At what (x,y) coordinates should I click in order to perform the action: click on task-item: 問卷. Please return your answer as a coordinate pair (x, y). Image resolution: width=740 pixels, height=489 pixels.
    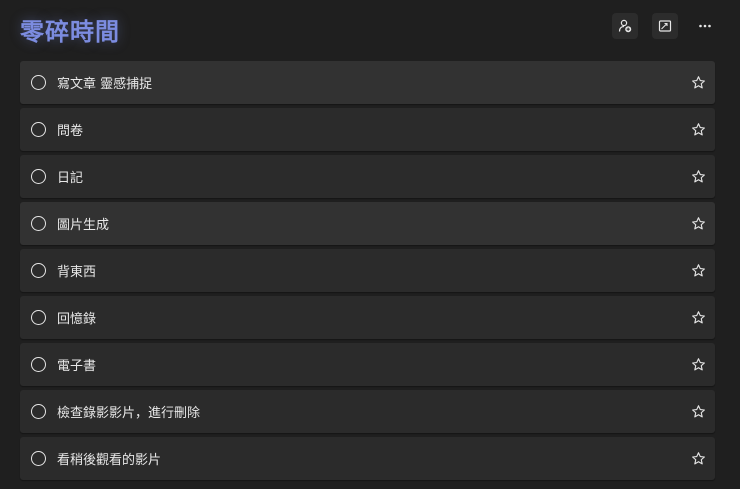
    Looking at the image, I should click on (367, 129).